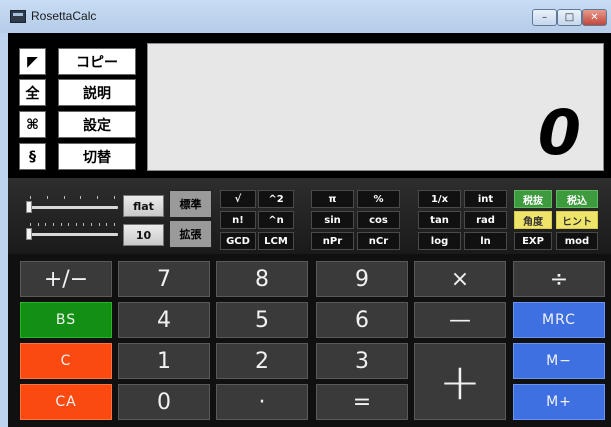 This screenshot has width=611, height=427. I want to click on digit-5-button: 5, so click(262, 320).